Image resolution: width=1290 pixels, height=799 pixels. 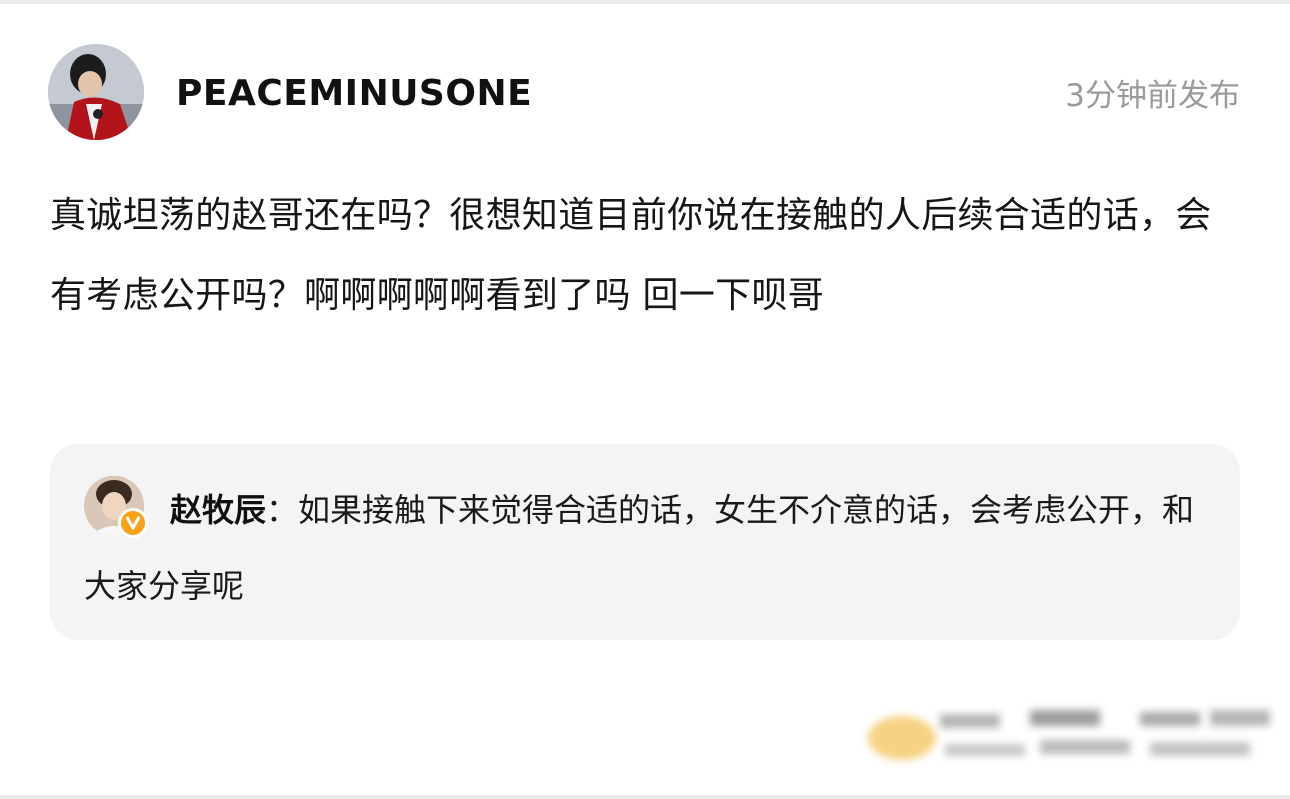 I want to click on blurred-watermark, so click(x=1065, y=738).